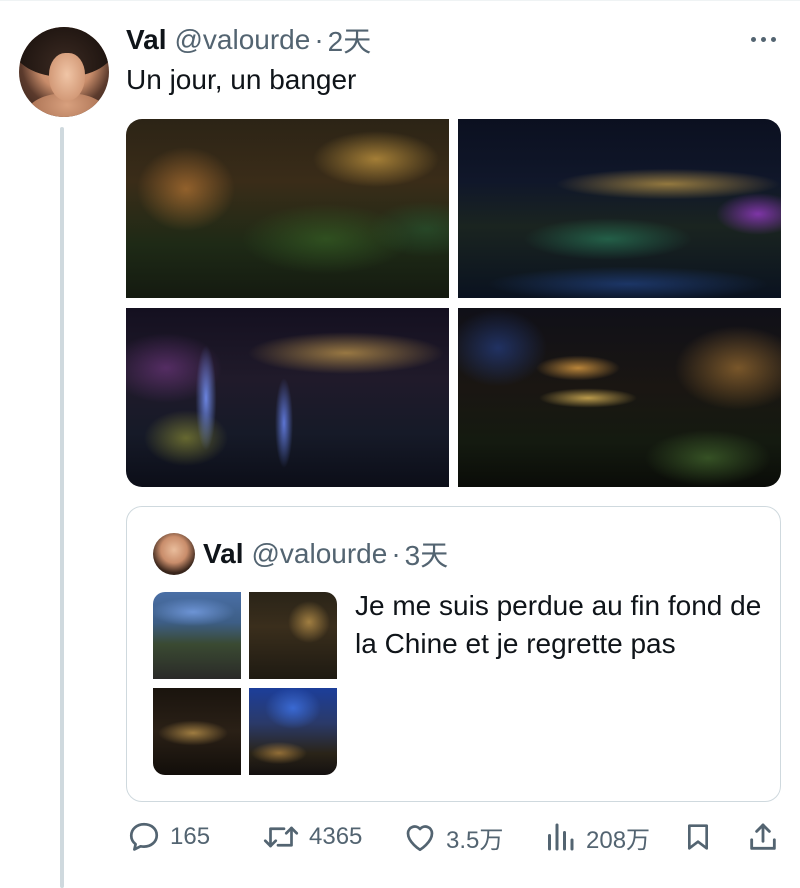  What do you see at coordinates (168, 837) in the screenshot?
I see `reply-button: 165` at bounding box center [168, 837].